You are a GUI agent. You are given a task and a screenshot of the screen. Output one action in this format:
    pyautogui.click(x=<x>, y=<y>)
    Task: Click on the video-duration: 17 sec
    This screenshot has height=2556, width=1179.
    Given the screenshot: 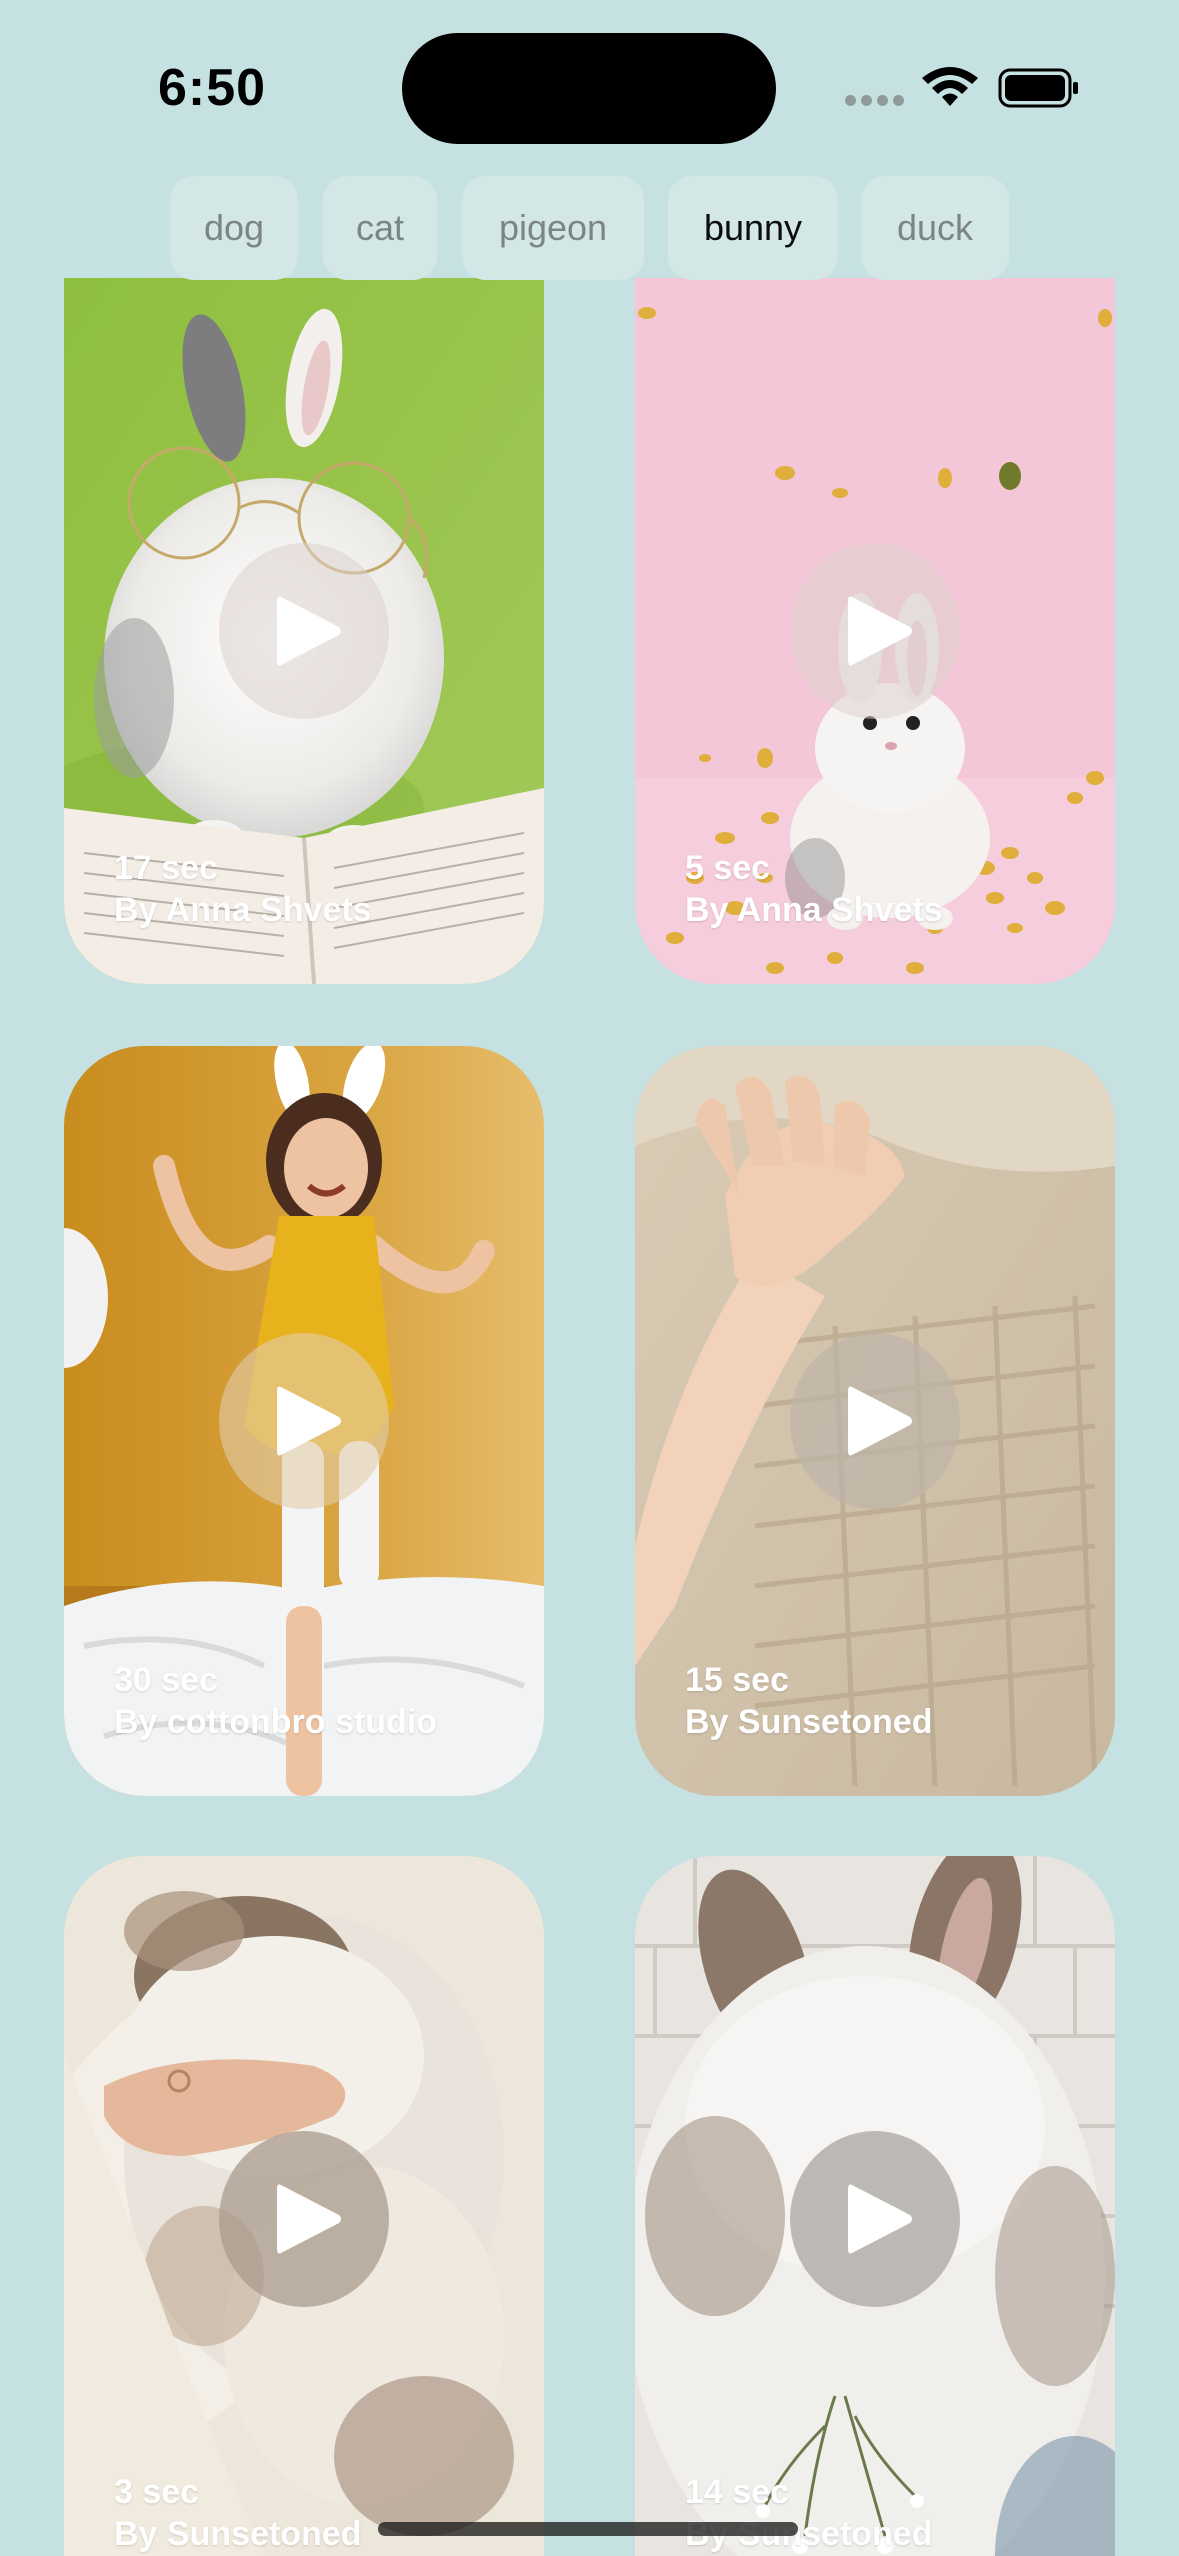 What is the action you would take?
    pyautogui.click(x=166, y=868)
    